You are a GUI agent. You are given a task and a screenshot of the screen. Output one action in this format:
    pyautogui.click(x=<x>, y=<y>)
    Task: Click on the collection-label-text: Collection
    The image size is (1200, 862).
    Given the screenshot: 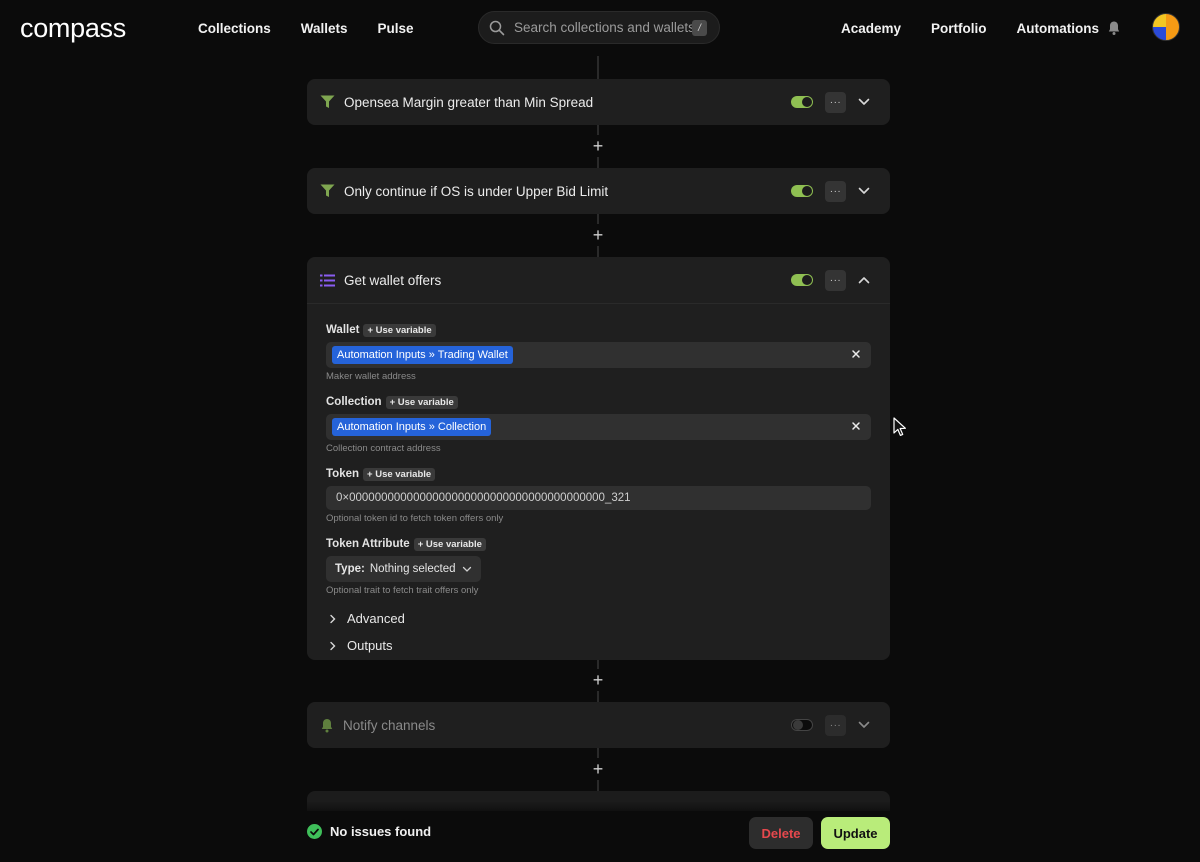 What is the action you would take?
    pyautogui.click(x=354, y=402)
    